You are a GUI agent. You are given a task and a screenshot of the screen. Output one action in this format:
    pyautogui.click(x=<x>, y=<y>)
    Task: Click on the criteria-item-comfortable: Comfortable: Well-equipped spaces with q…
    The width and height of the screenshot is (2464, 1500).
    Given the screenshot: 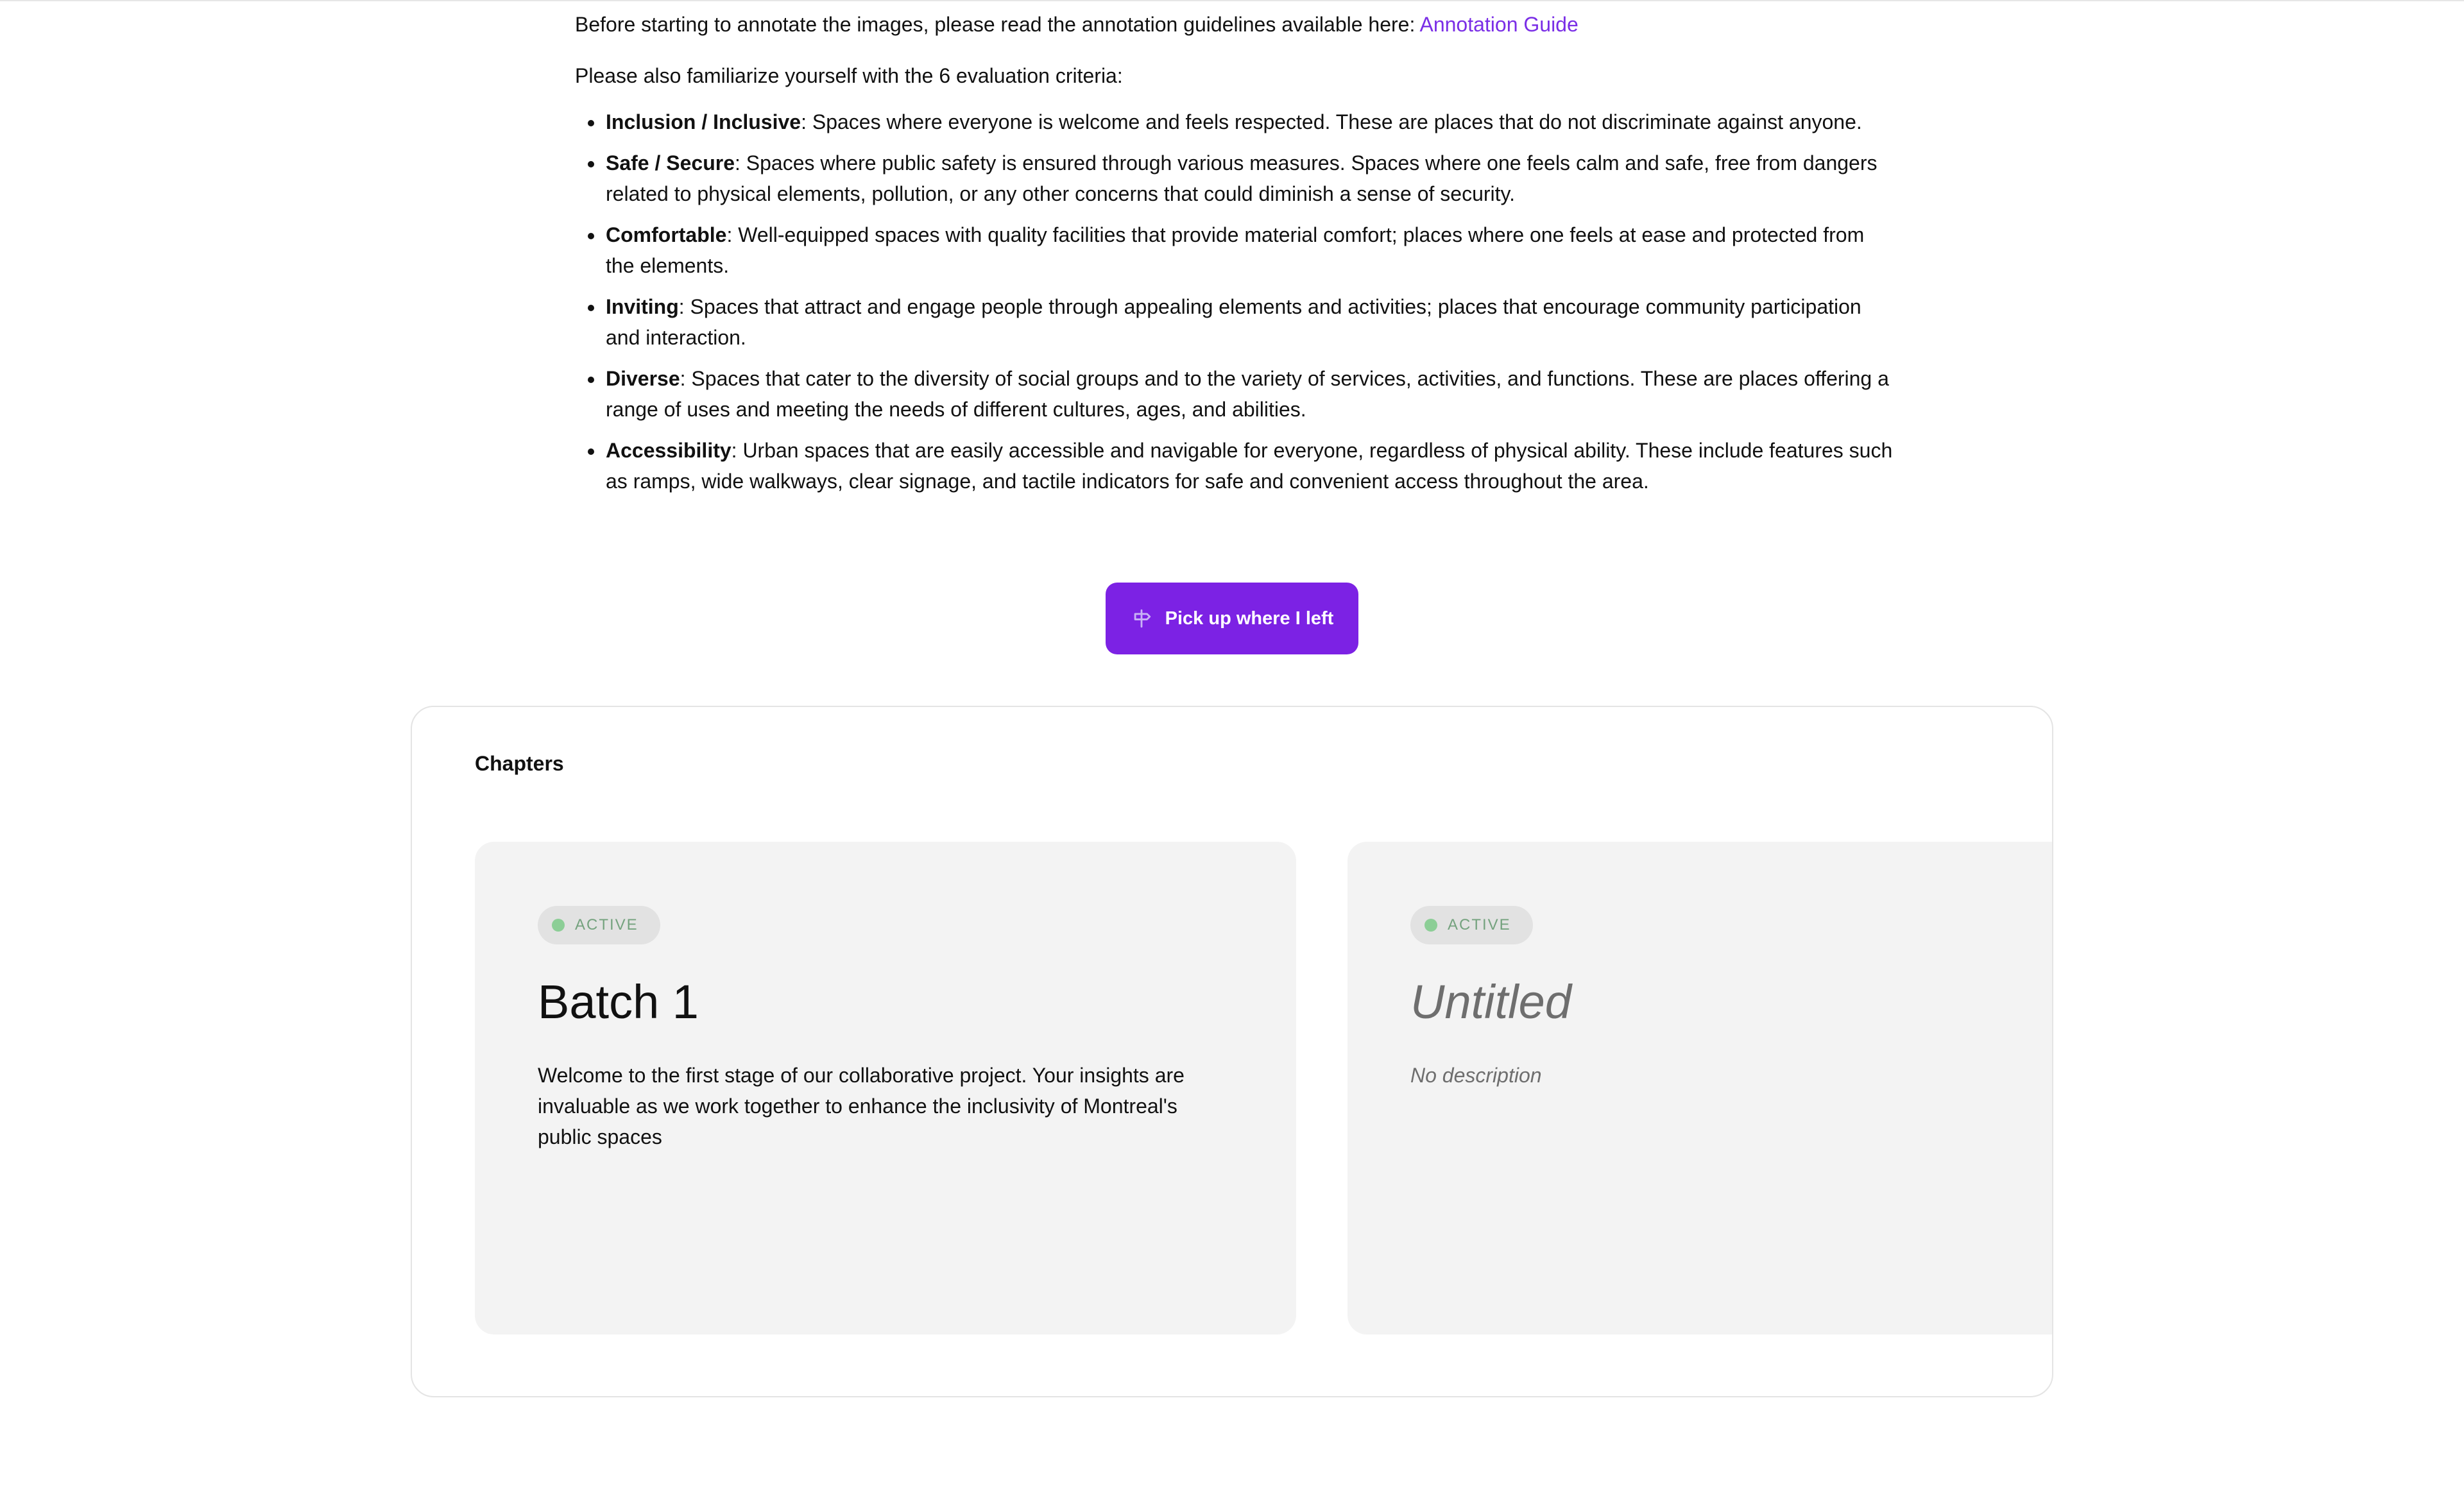 What is the action you would take?
    pyautogui.click(x=1243, y=250)
    